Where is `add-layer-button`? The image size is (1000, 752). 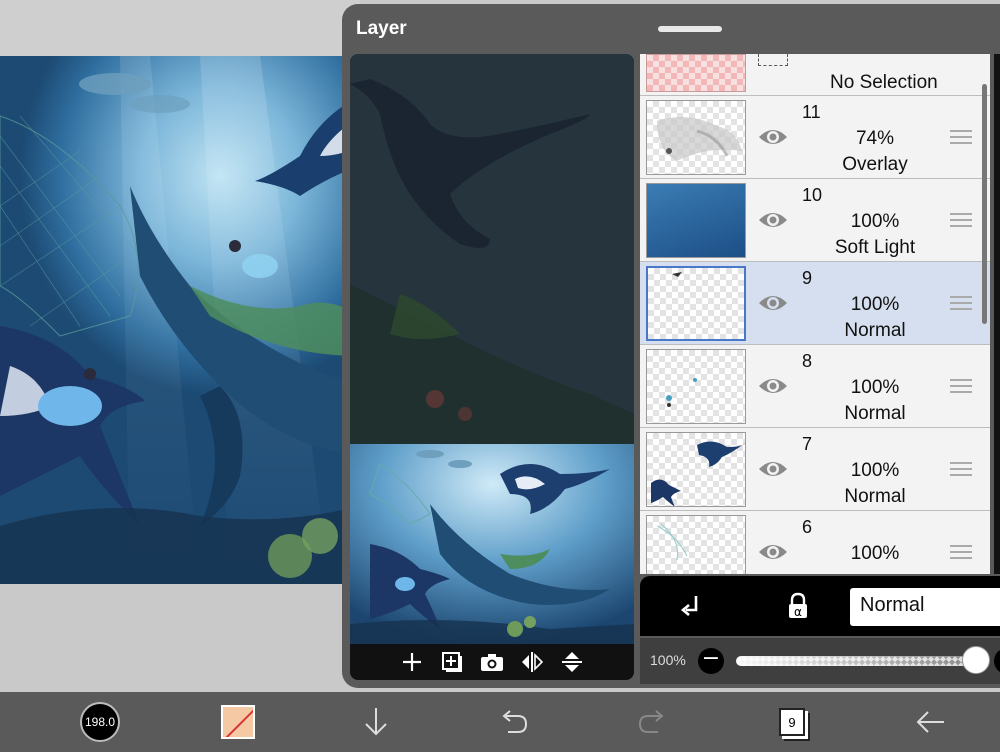
add-layer-button is located at coordinates (412, 662).